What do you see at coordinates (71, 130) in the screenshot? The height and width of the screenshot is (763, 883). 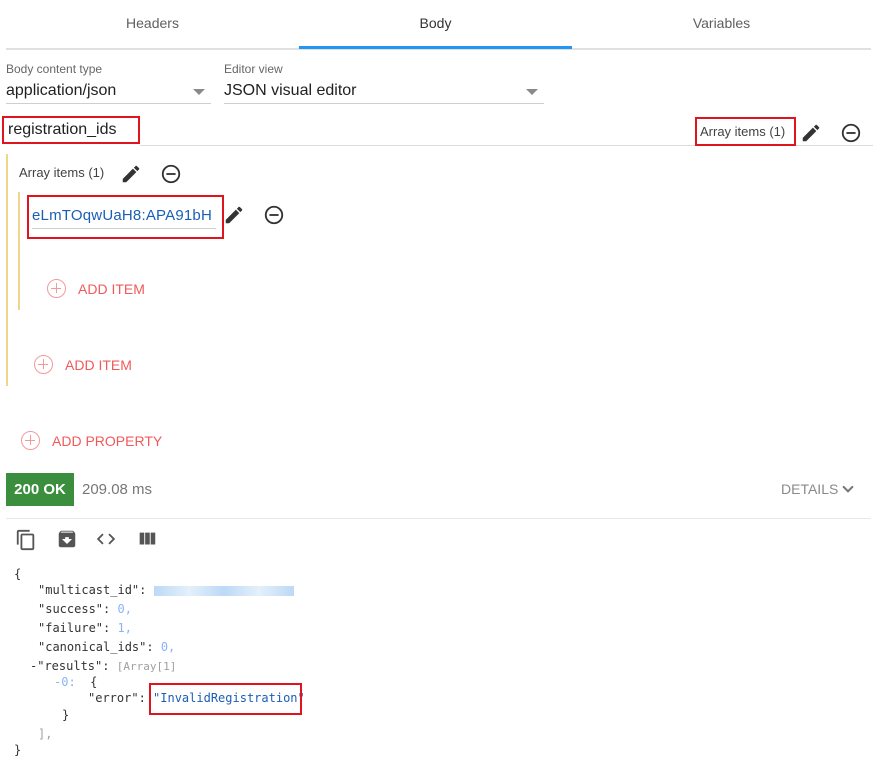 I see `property-name-input: registration_ids` at bounding box center [71, 130].